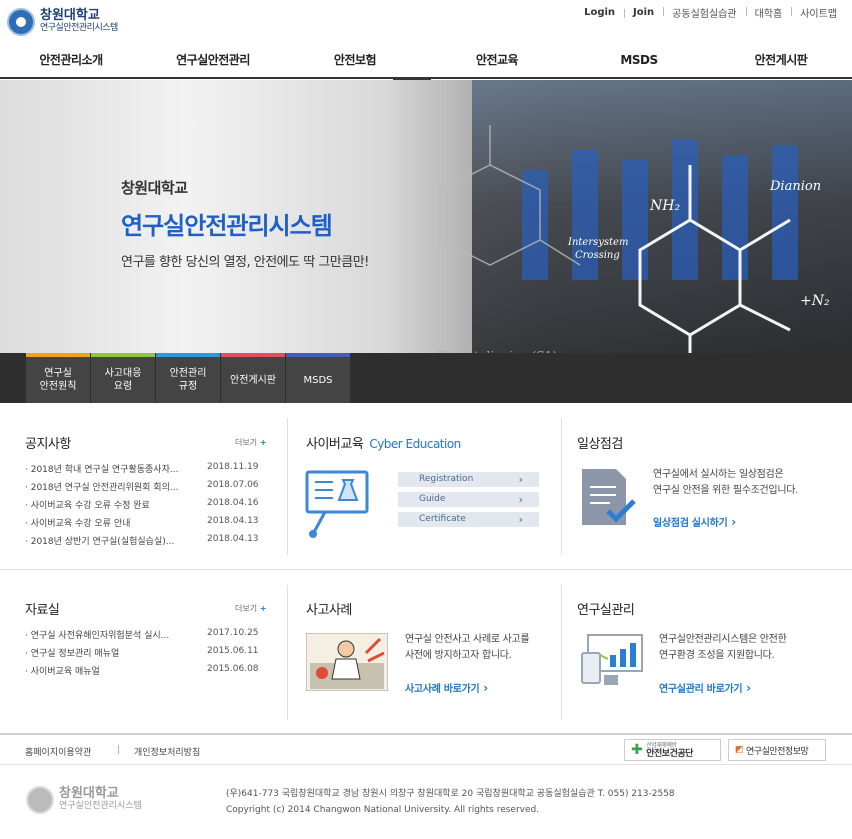 The width and height of the screenshot is (852, 839). Describe the element at coordinates (609, 497) in the screenshot. I see `checklist-document-icon` at that location.